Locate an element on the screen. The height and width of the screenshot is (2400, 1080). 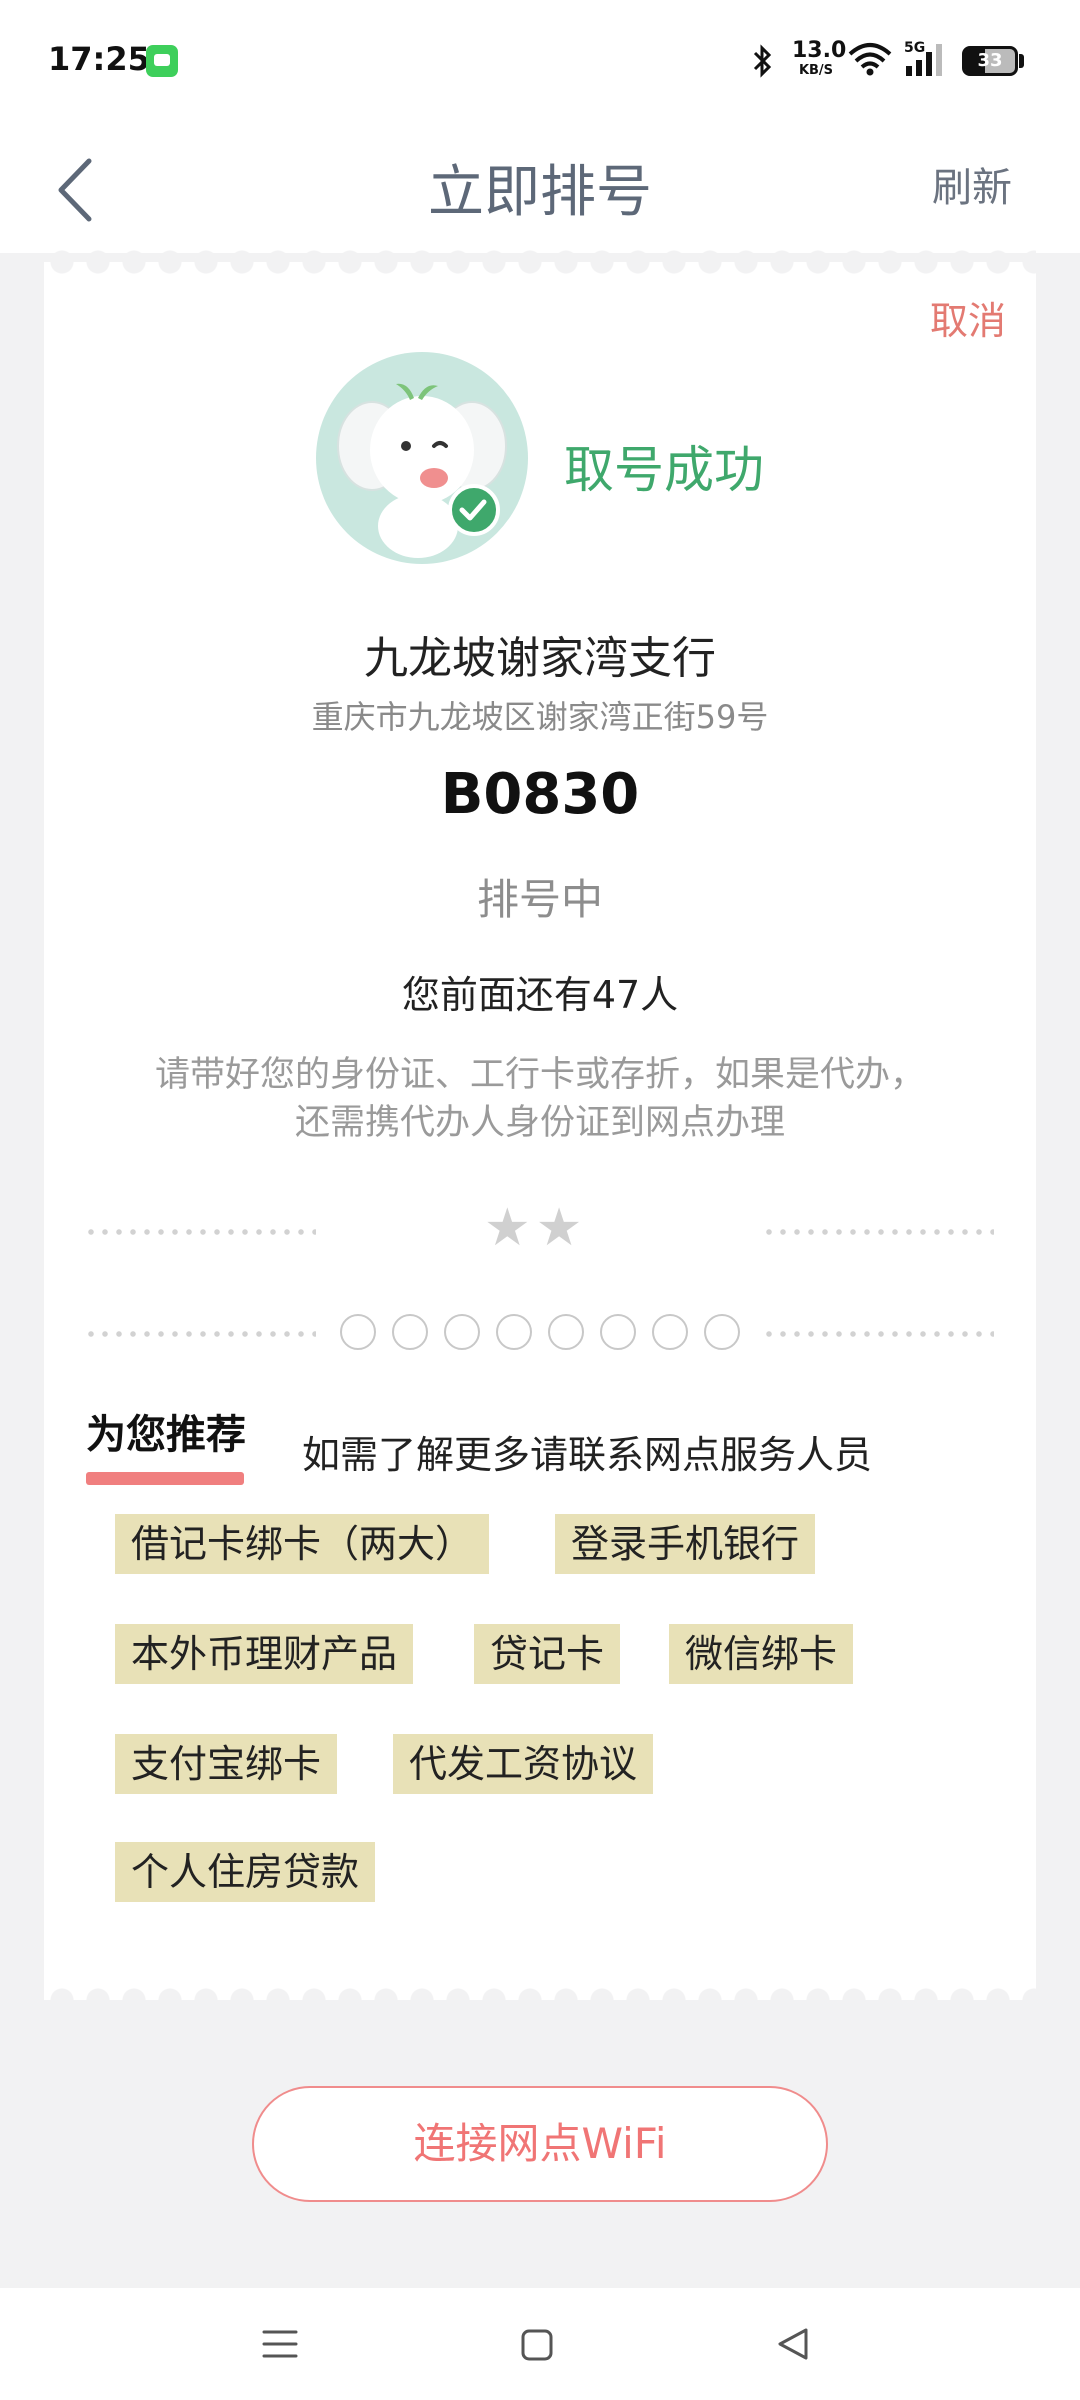
recommend-underline is located at coordinates (165, 1478).